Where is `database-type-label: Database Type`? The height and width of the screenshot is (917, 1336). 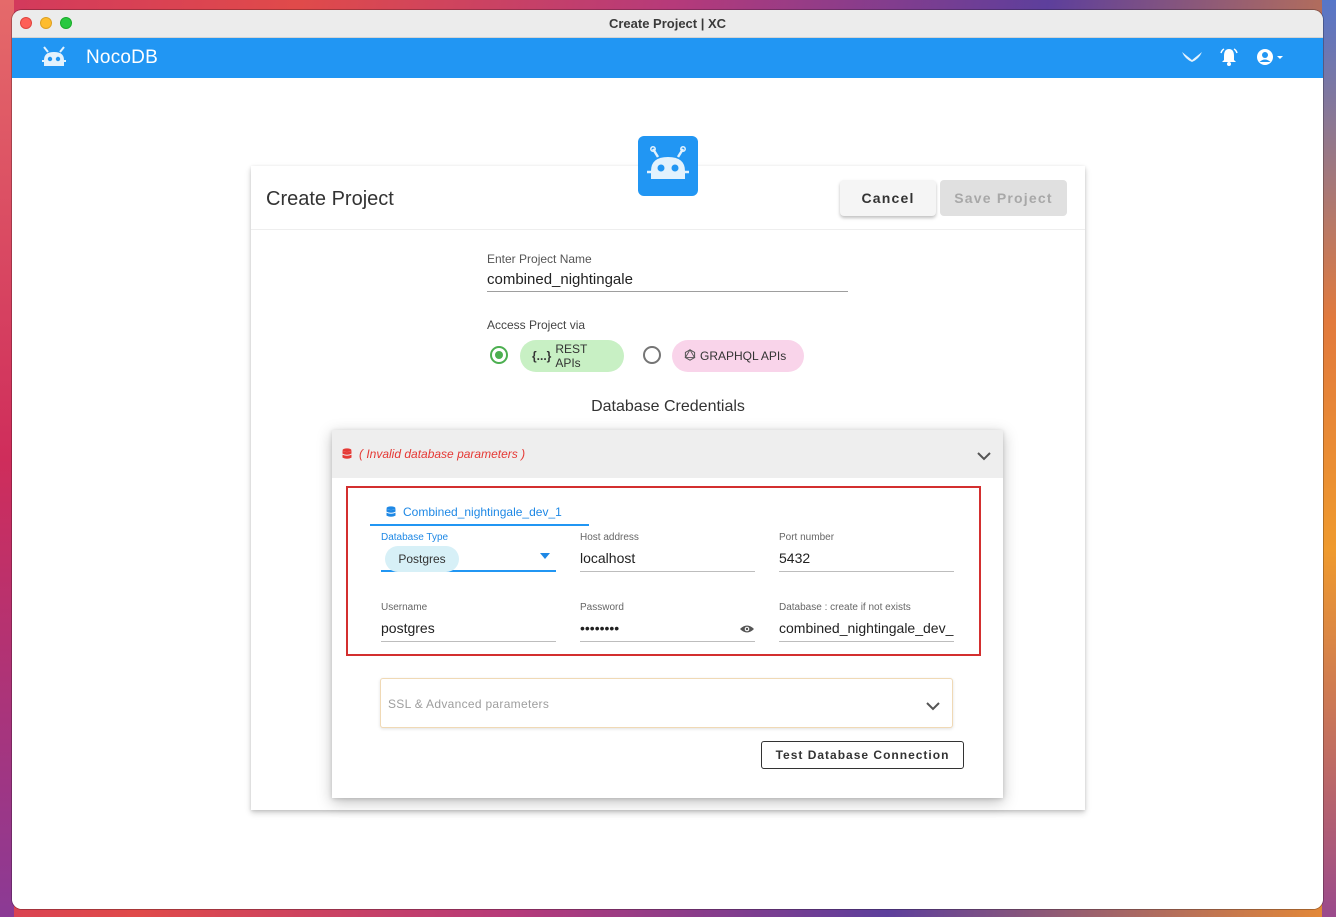 database-type-label: Database Type is located at coordinates (415, 537).